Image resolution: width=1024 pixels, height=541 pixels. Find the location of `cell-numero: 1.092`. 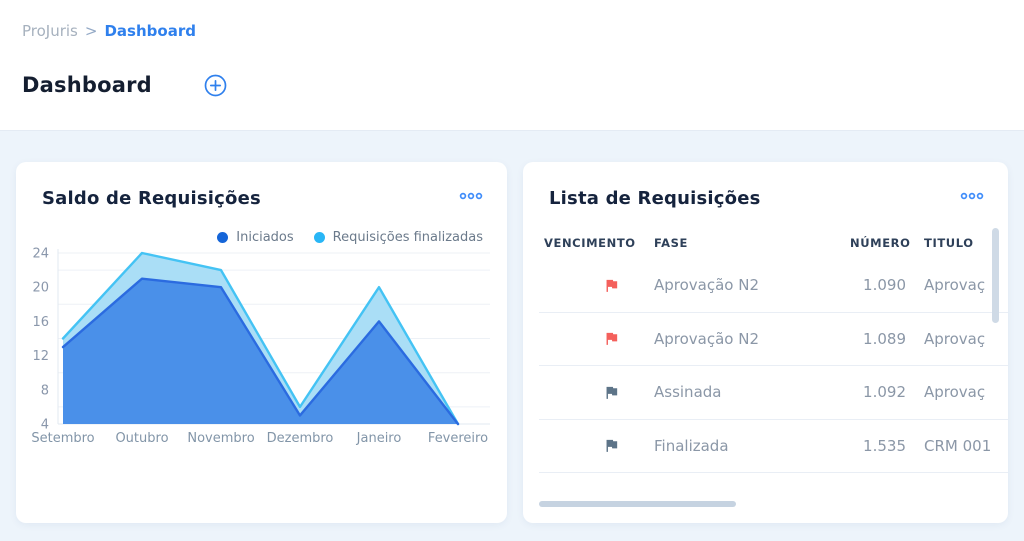

cell-numero: 1.092 is located at coordinates (884, 392).